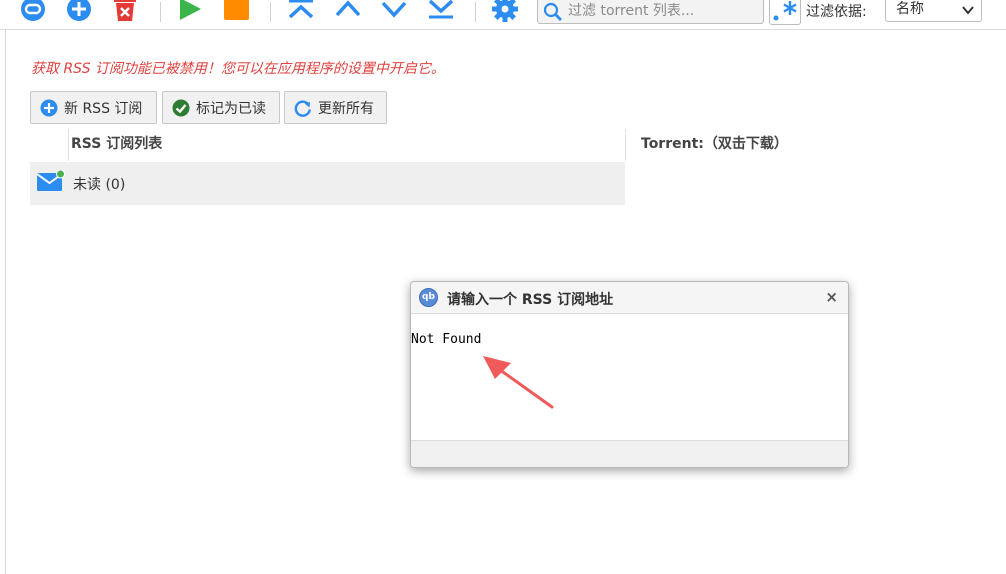 The width and height of the screenshot is (1006, 574). I want to click on dialog-titlebar: qb 请输入一个 RSS 订阅地址 ×, so click(629, 298).